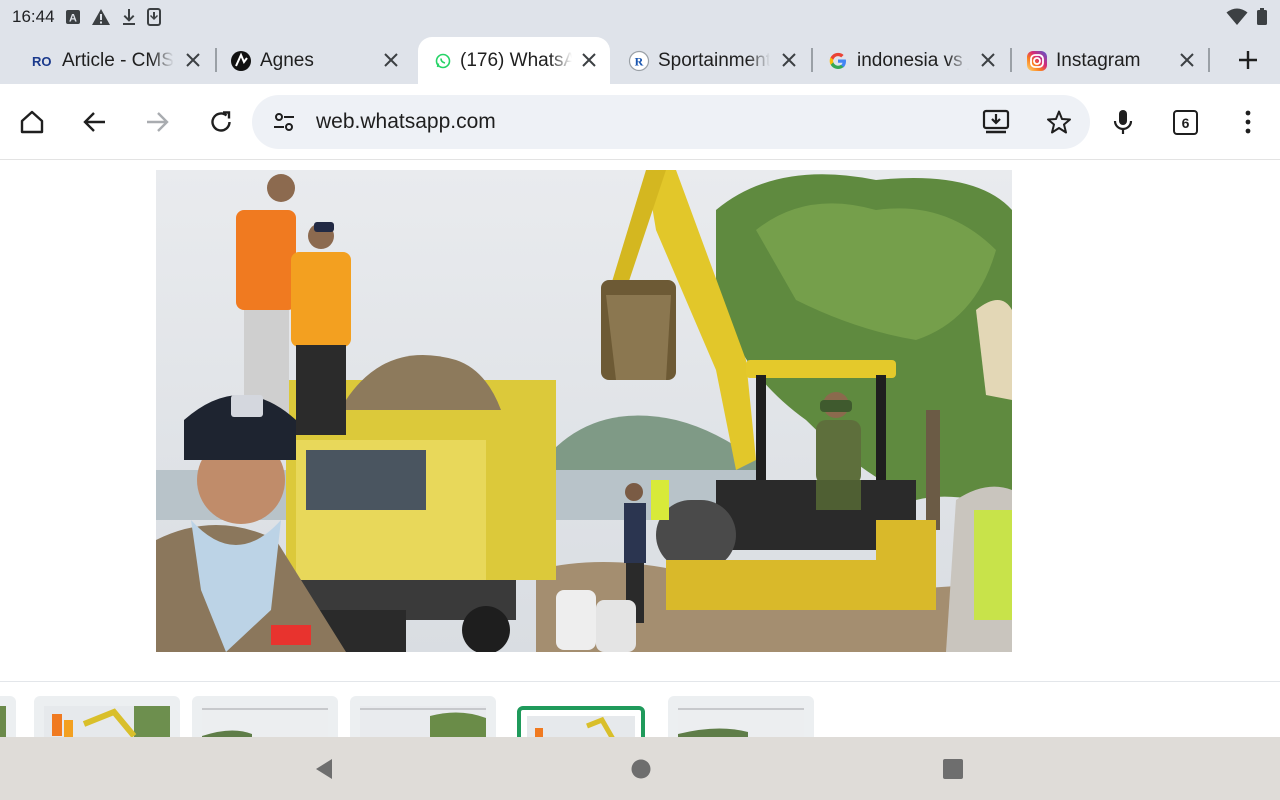  I want to click on tab-google-search: indonesia vs jepang, so click(903, 60).